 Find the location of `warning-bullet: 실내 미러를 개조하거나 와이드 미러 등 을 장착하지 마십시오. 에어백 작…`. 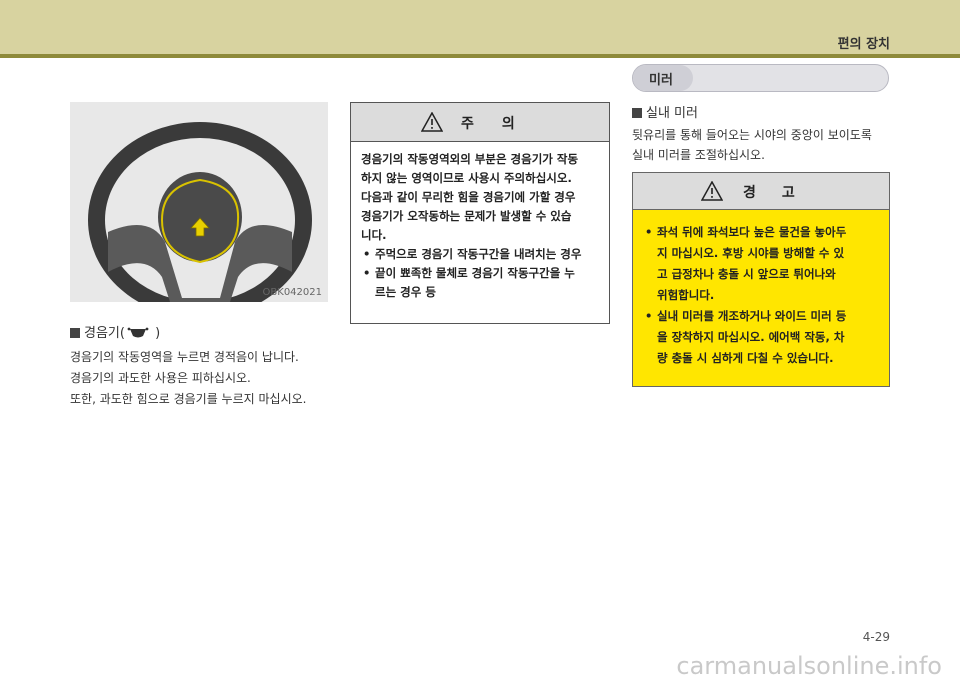

warning-bullet: 실내 미러를 개조하거나 와이드 미러 등 을 장착하지 마십시오. 에어백 작… is located at coordinates (761, 337).